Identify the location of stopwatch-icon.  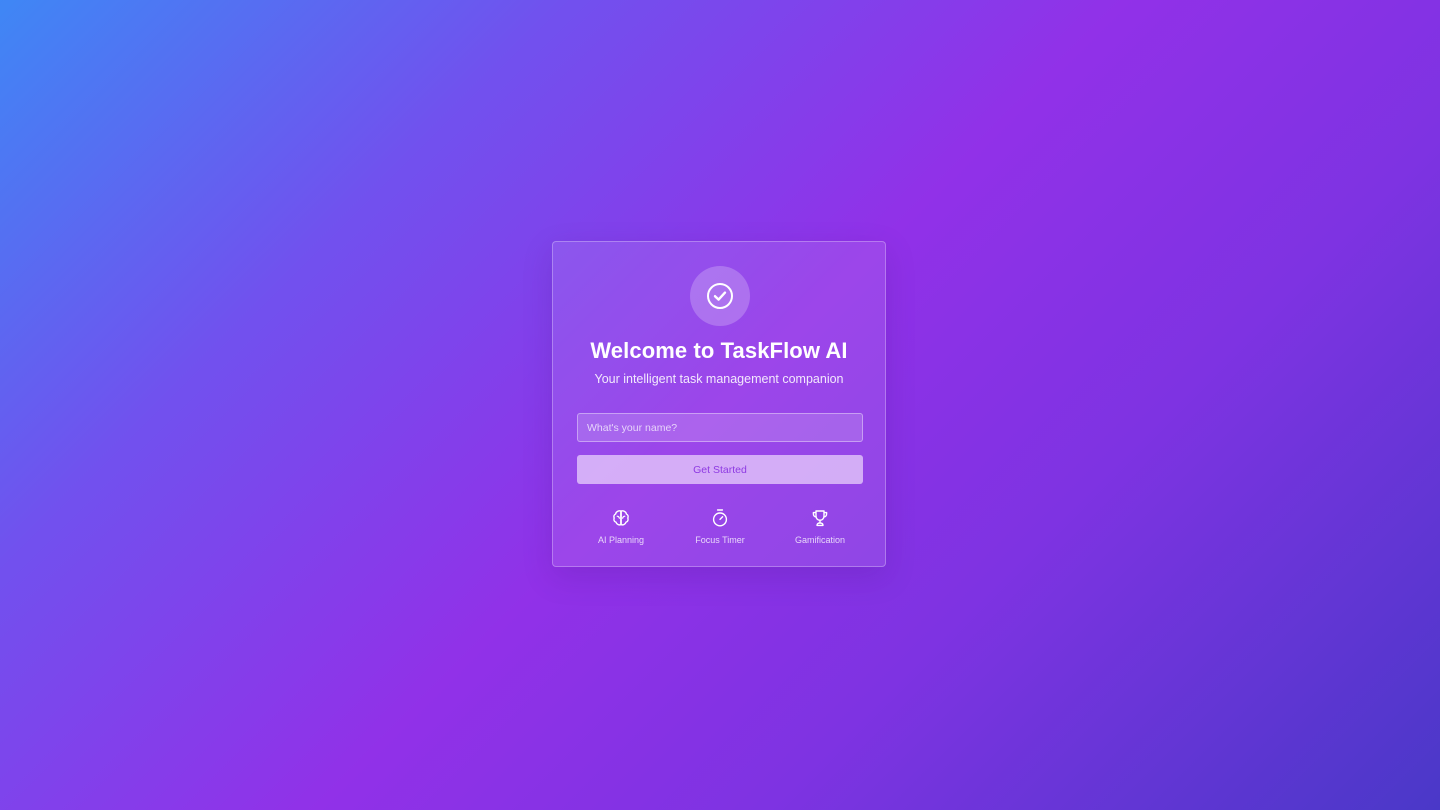
(720, 518).